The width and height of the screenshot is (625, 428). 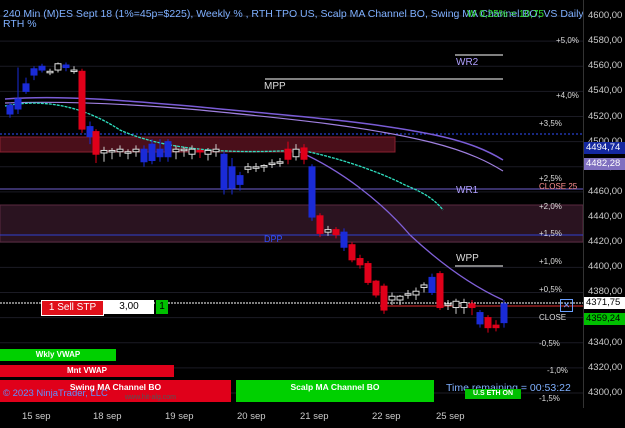 What do you see at coordinates (549, 343) in the screenshot?
I see `pct-label: -0,5%` at bounding box center [549, 343].